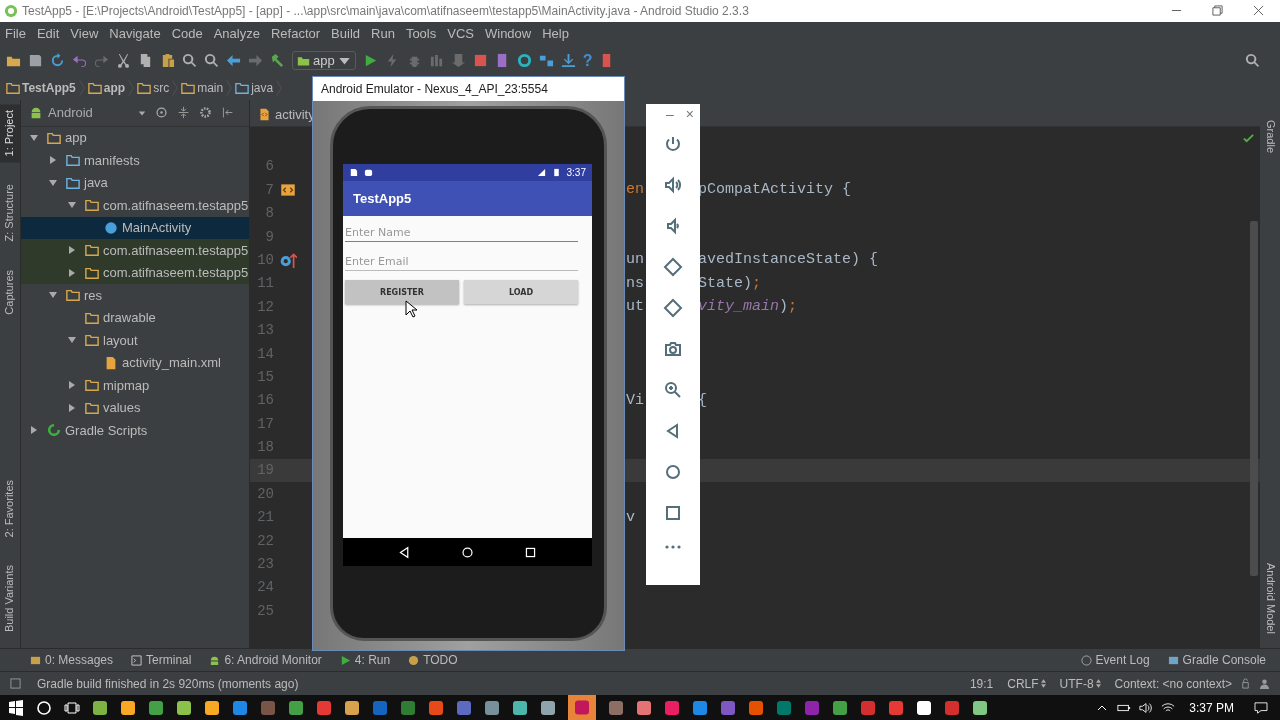  What do you see at coordinates (227, 113) in the screenshot?
I see `pin-left-icon` at bounding box center [227, 113].